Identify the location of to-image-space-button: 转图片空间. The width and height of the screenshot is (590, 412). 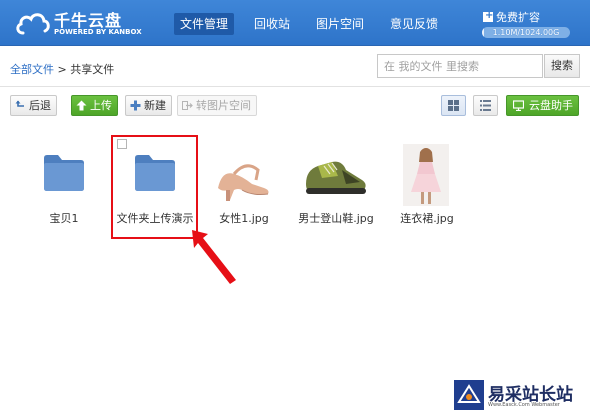
(217, 105).